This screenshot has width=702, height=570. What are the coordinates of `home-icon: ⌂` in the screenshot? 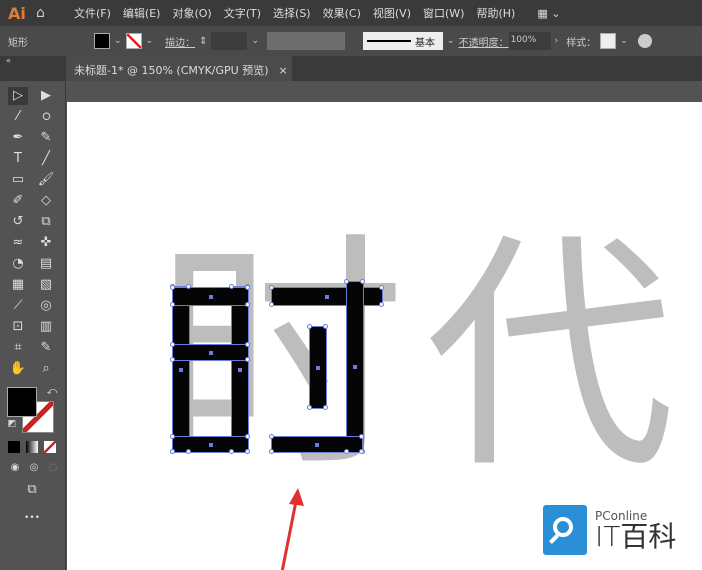 It's located at (49, 13).